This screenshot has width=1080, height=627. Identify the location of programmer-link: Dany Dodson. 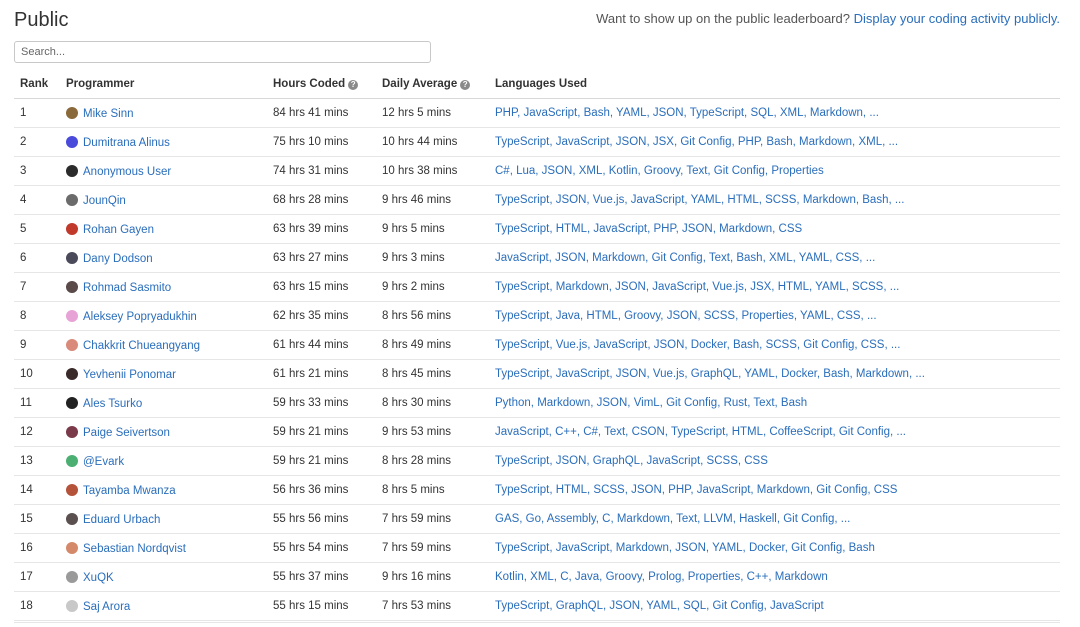
(118, 259).